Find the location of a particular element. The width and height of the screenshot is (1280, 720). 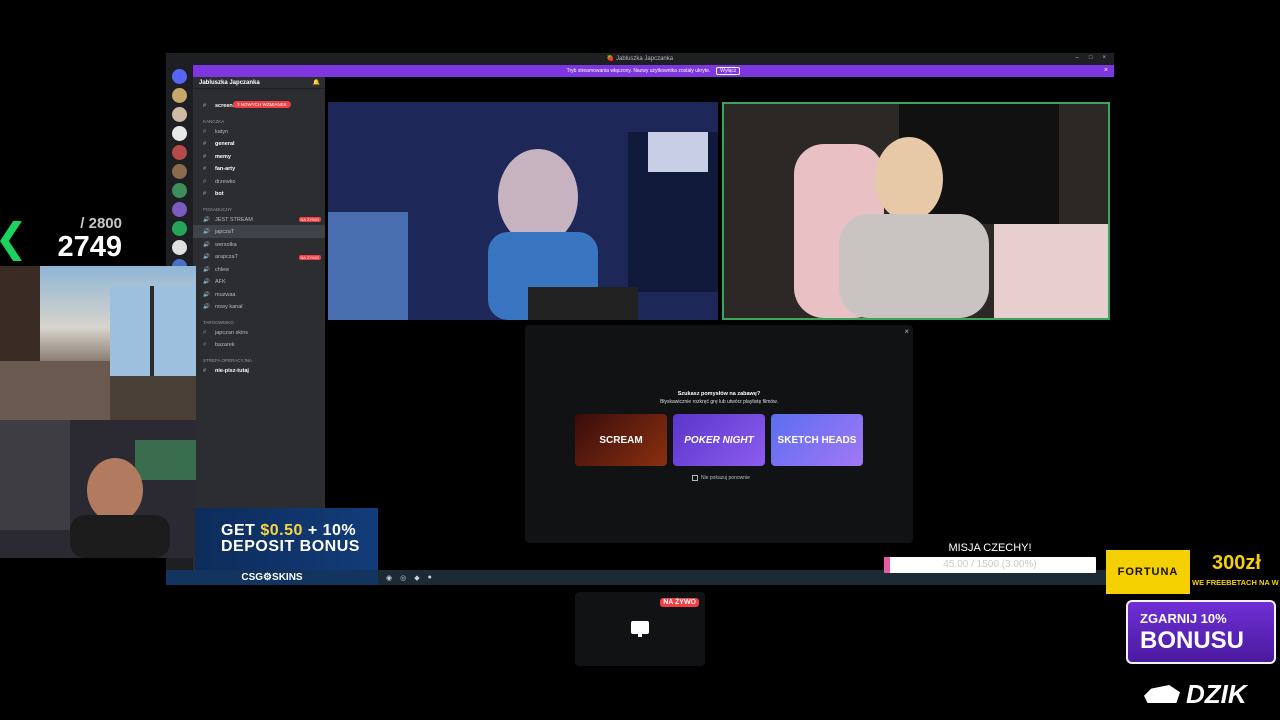

stream-preview: NA ŻYWO is located at coordinates (640, 629).